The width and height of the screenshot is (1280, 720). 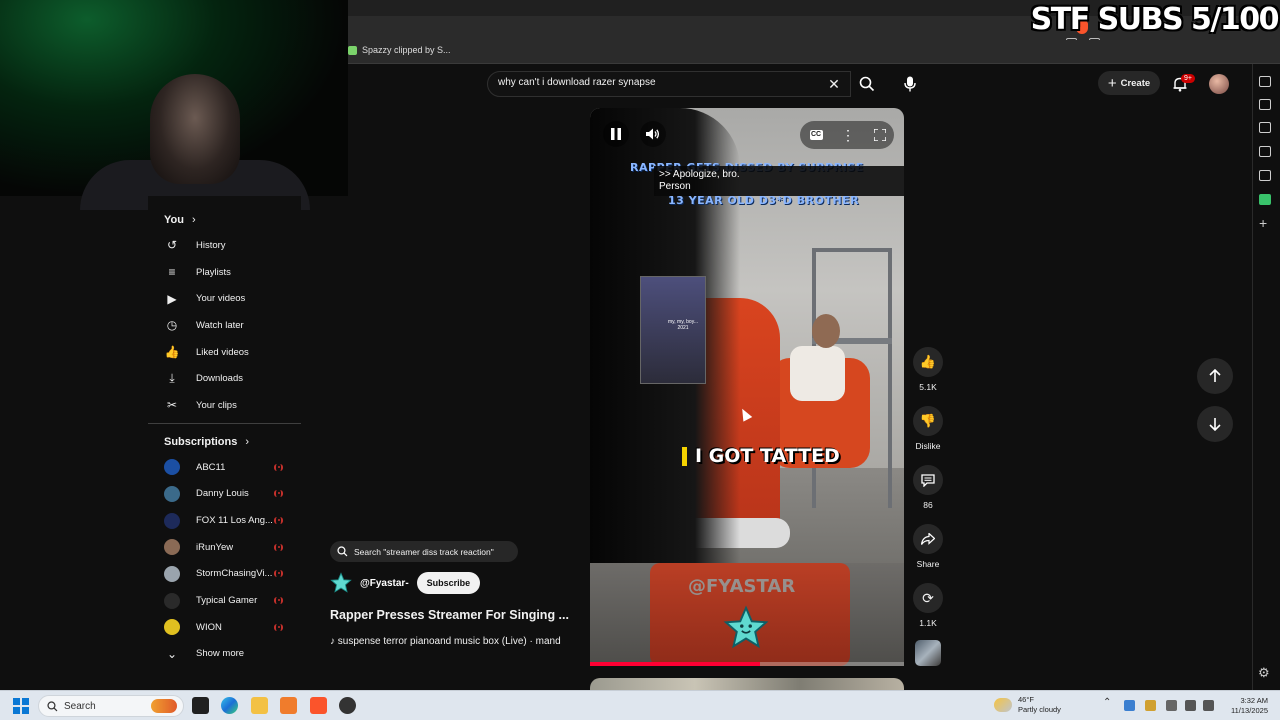 I want to click on account-avatar, so click(x=1219, y=84).